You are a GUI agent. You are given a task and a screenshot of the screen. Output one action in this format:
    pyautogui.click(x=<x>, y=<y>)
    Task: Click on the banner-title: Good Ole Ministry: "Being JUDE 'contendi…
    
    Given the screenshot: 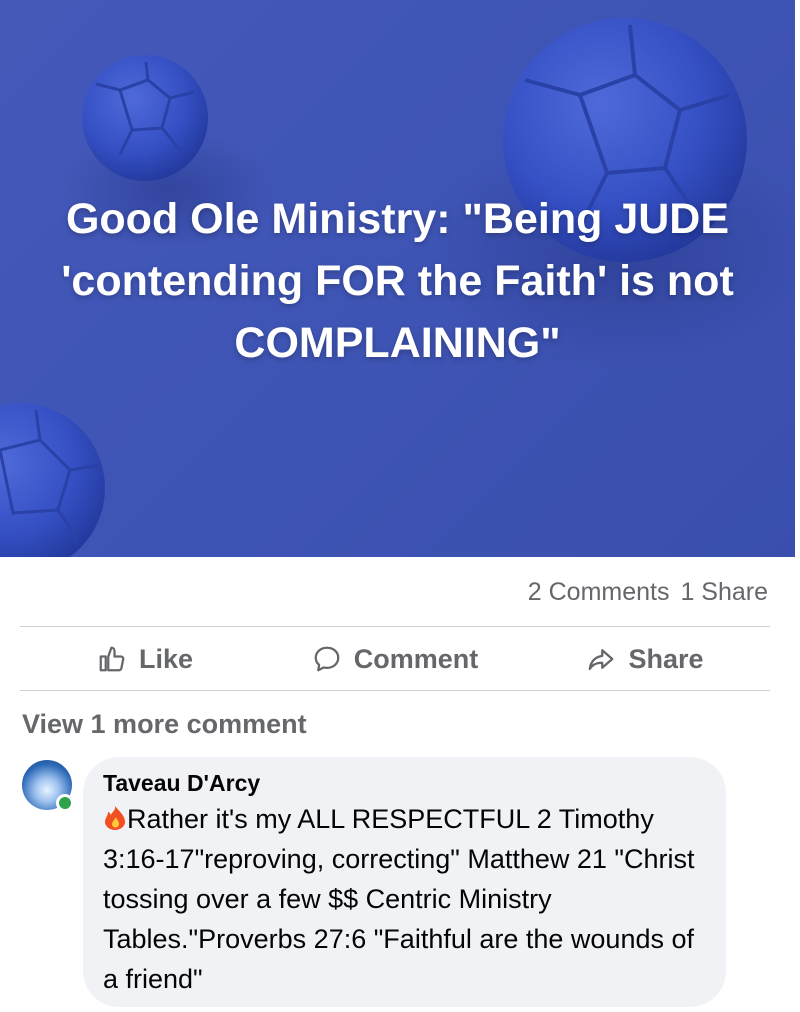 What is the action you would take?
    pyautogui.click(x=397, y=281)
    